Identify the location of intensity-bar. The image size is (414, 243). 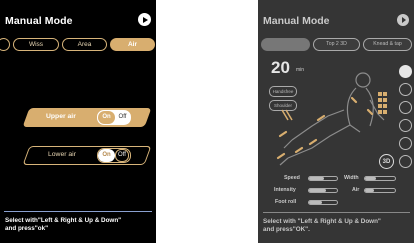
(323, 190).